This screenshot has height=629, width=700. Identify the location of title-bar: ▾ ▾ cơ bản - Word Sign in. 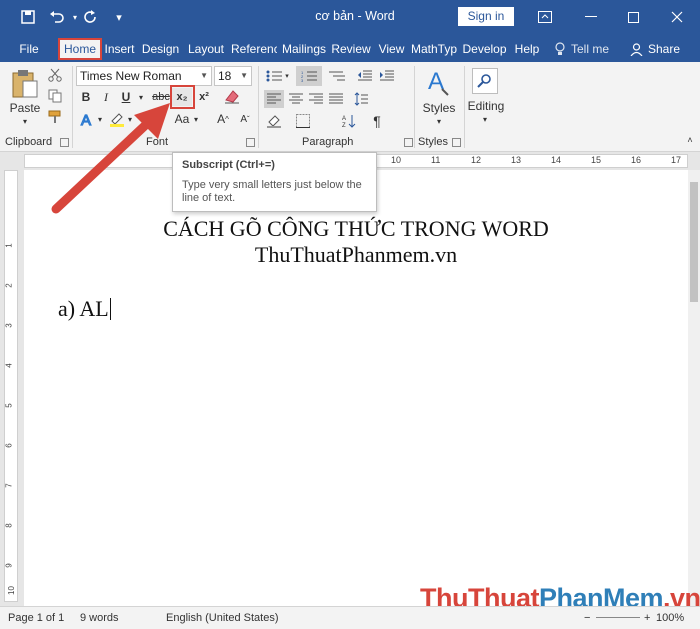
(350, 17).